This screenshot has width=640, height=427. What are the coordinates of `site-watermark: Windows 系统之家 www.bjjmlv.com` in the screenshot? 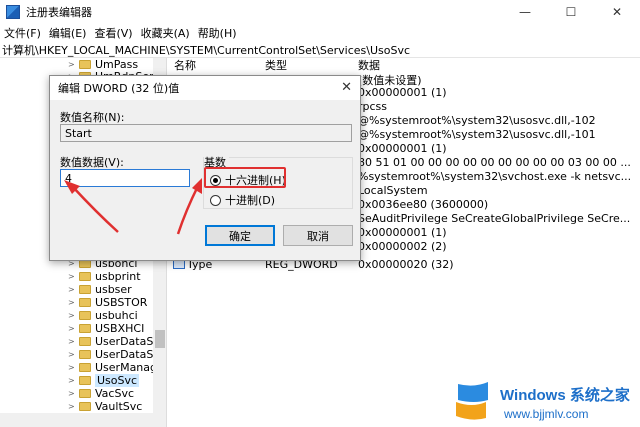 It's located at (546, 401).